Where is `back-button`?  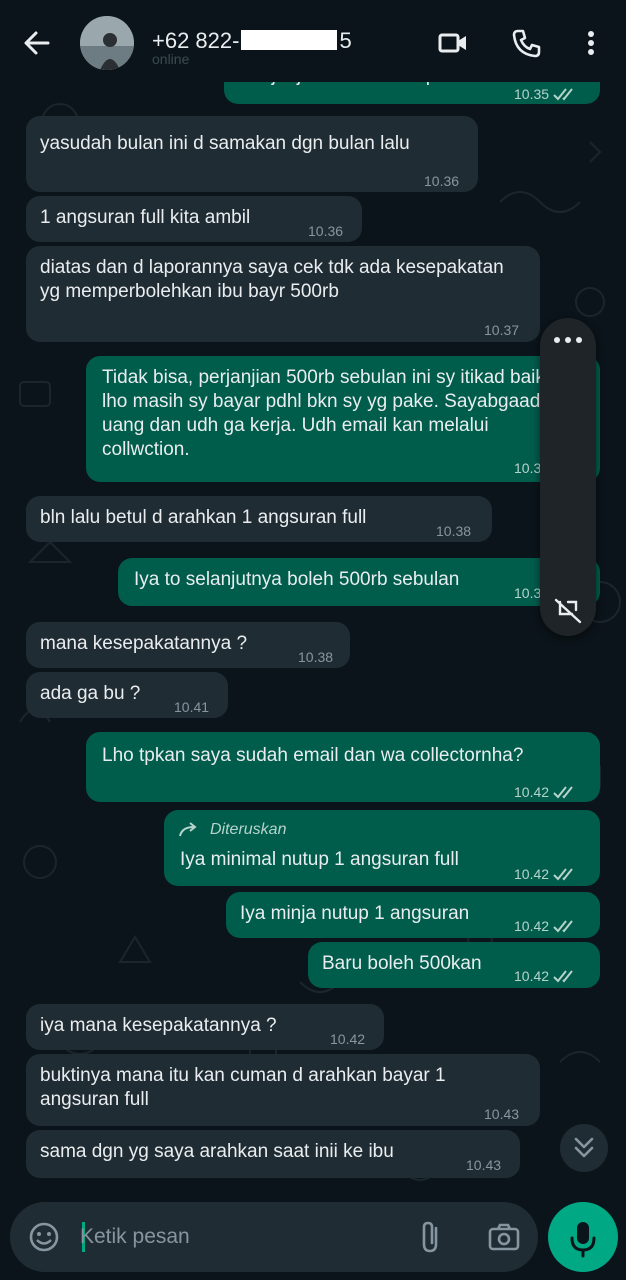 back-button is located at coordinates (37, 43).